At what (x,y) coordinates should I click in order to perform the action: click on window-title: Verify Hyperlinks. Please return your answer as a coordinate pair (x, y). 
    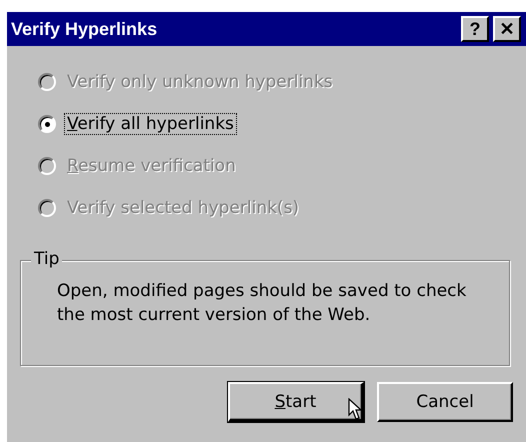
    Looking at the image, I should click on (84, 29).